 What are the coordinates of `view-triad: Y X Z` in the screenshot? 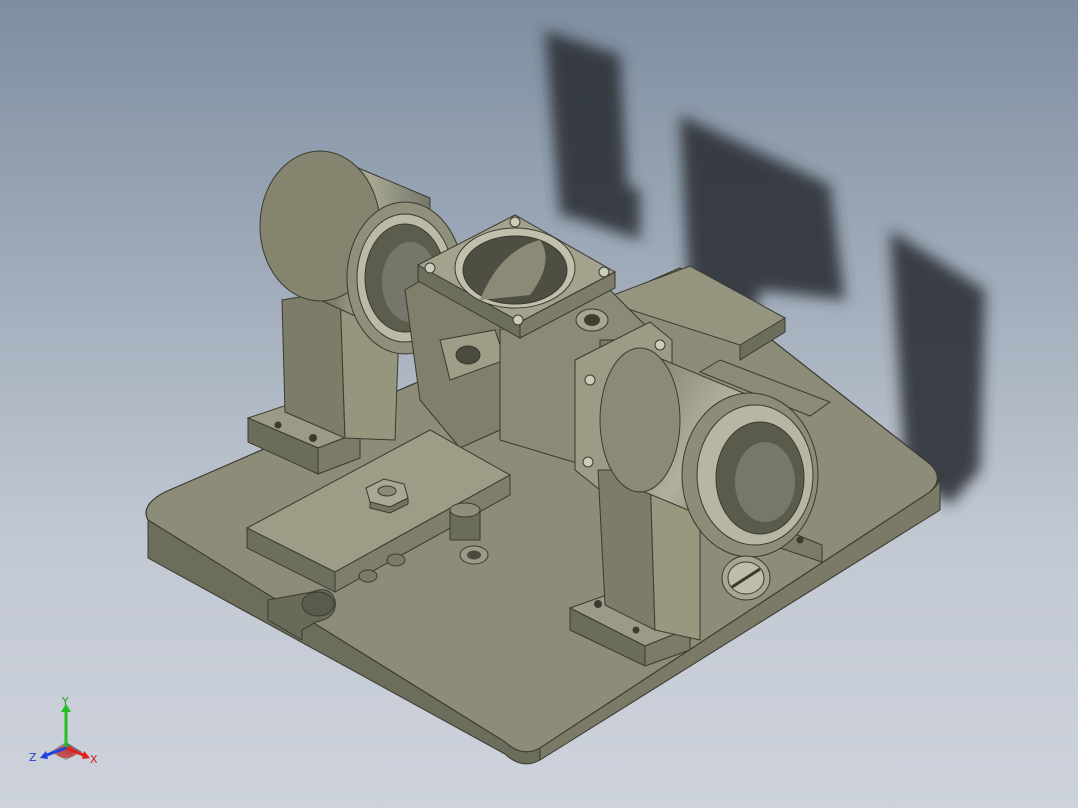 It's located at (68, 732).